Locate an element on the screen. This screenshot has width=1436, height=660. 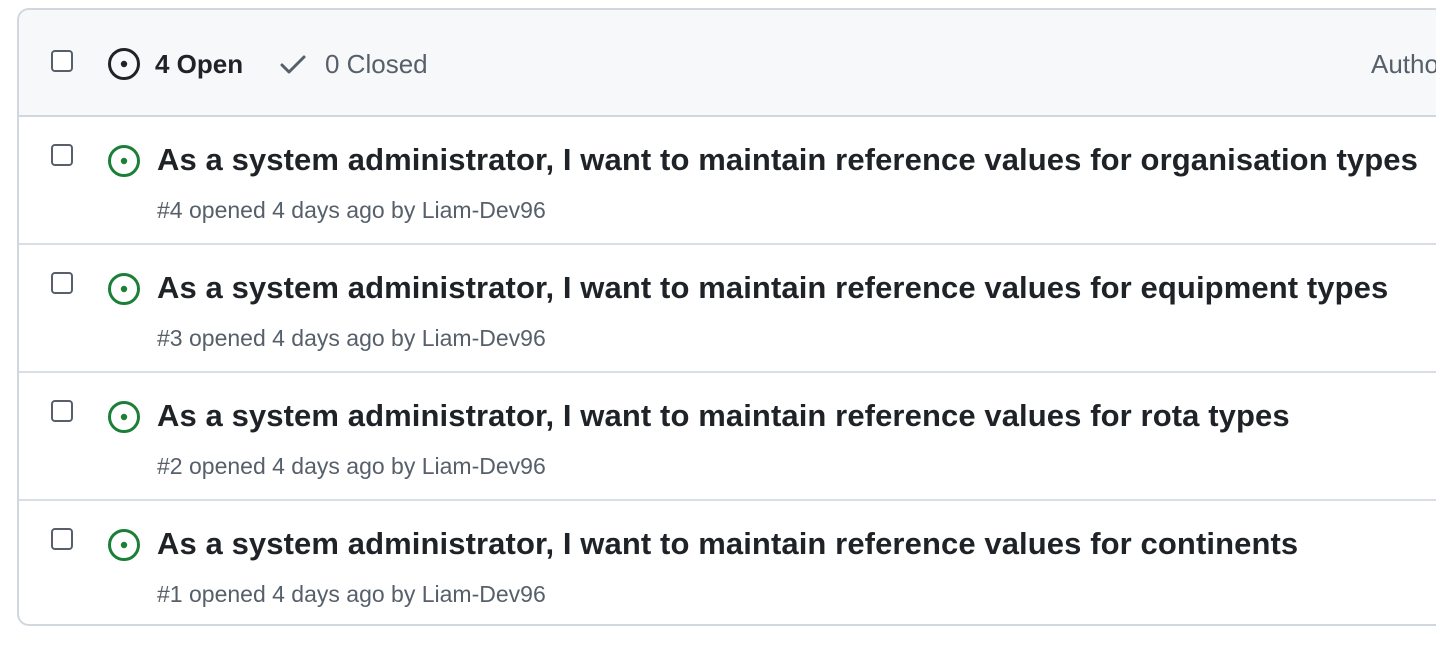
select-all-checkbox is located at coordinates (62, 61).